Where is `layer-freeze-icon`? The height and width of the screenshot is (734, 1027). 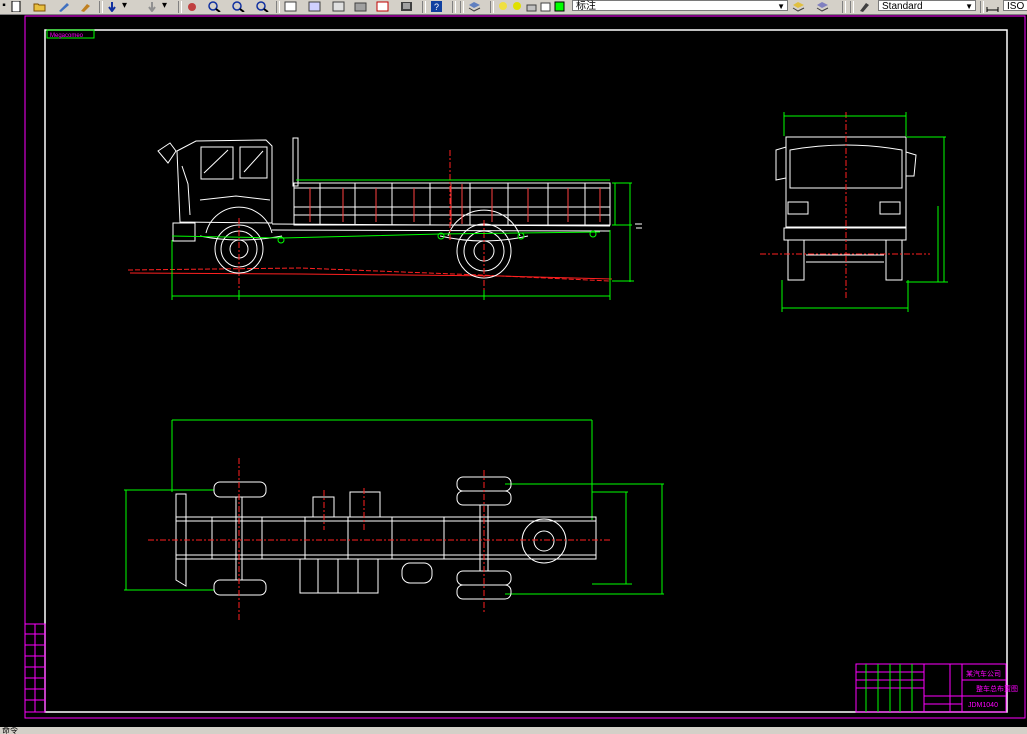
layer-freeze-icon is located at coordinates (517, 6).